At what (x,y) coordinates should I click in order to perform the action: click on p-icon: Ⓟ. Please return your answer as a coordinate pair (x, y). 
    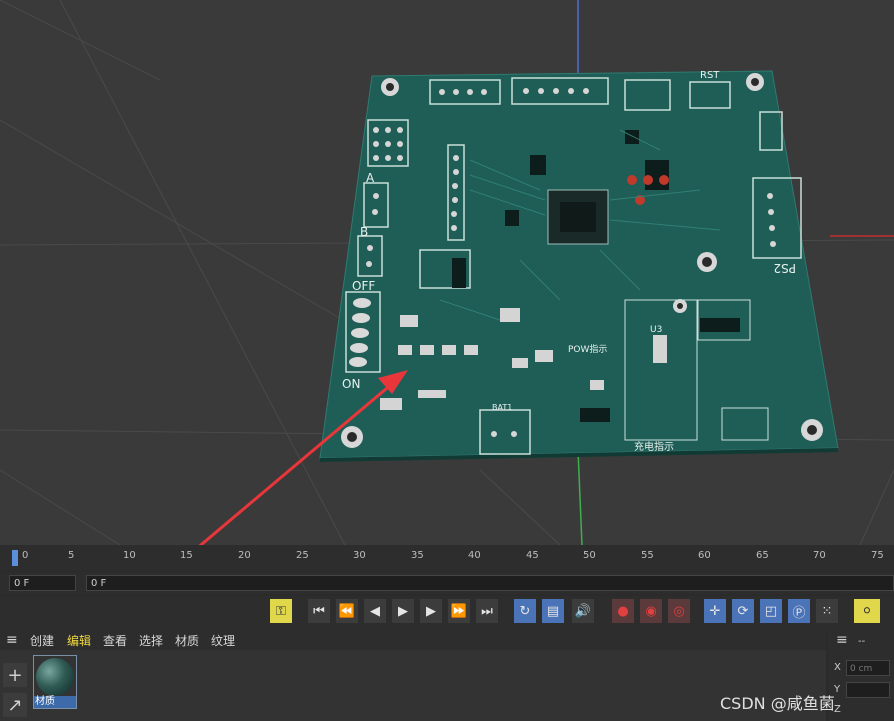
    Looking at the image, I should click on (799, 613).